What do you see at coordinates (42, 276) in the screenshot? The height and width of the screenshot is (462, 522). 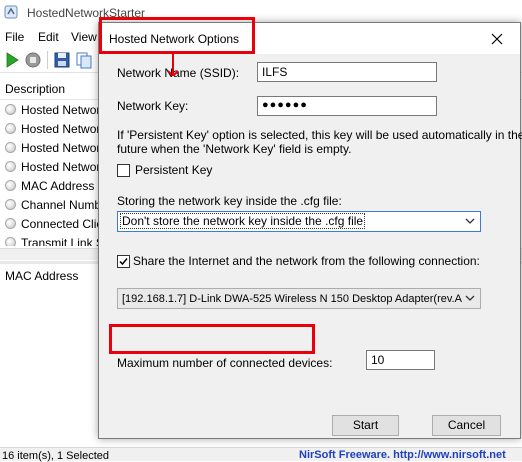 I see `lower-panel-label: MAC Address` at bounding box center [42, 276].